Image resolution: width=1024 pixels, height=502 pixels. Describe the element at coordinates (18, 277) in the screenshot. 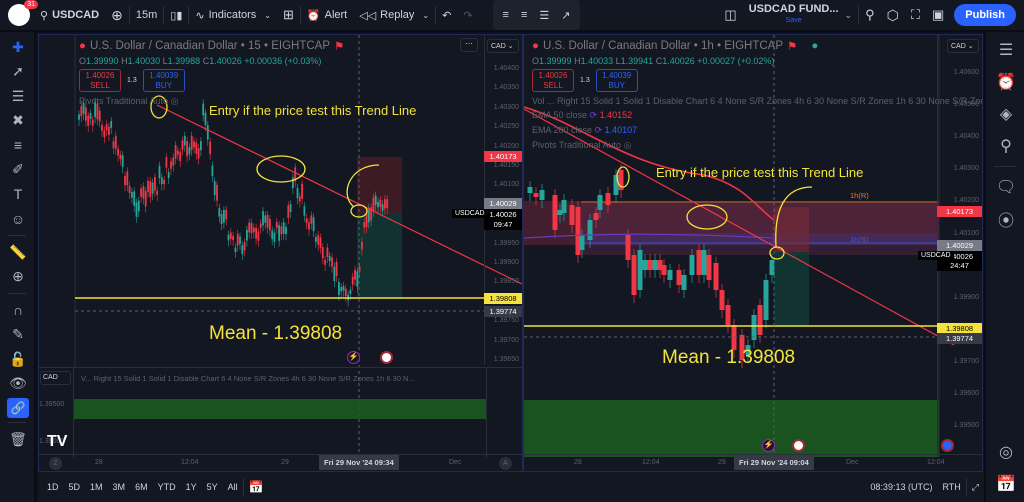

I see `zoom-in-tool: ⊕` at that location.